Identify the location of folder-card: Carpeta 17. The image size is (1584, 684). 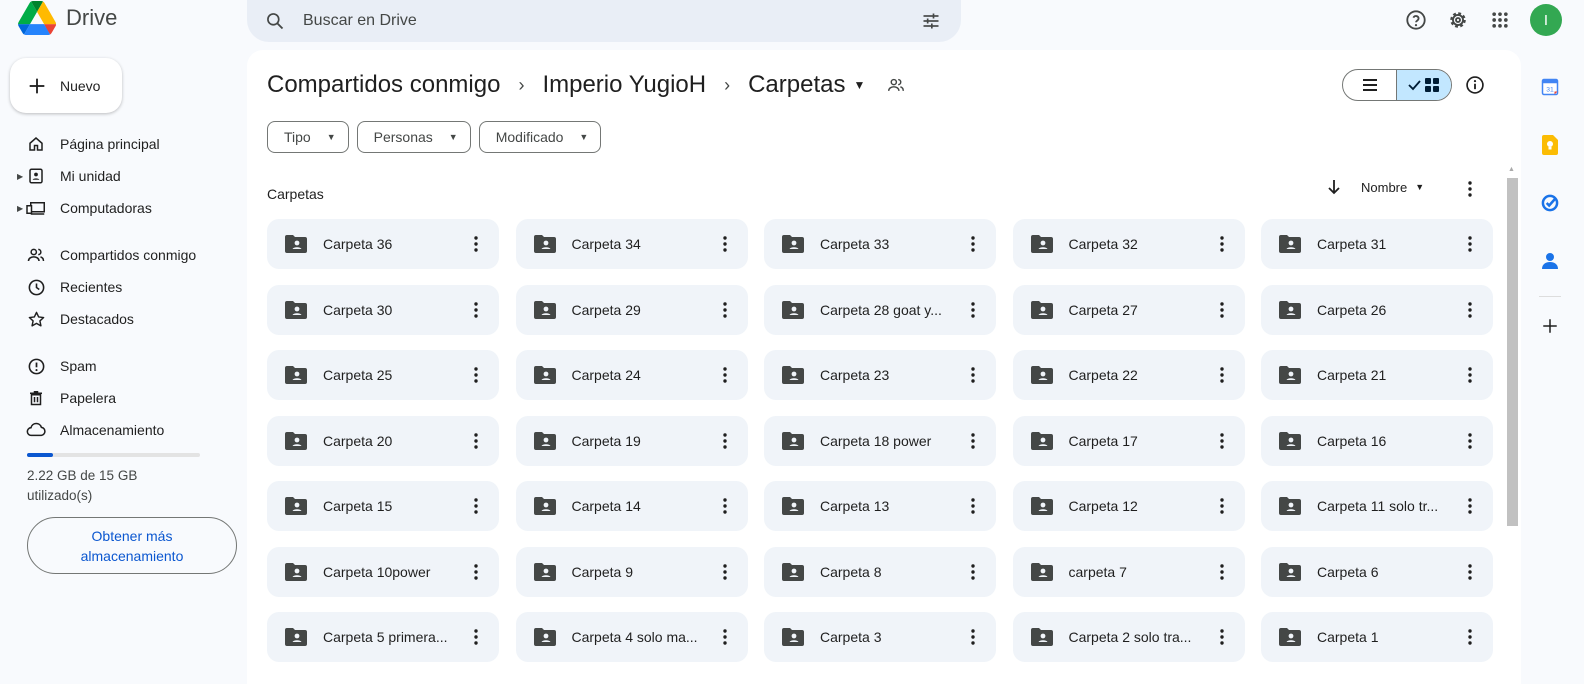
(1128, 440).